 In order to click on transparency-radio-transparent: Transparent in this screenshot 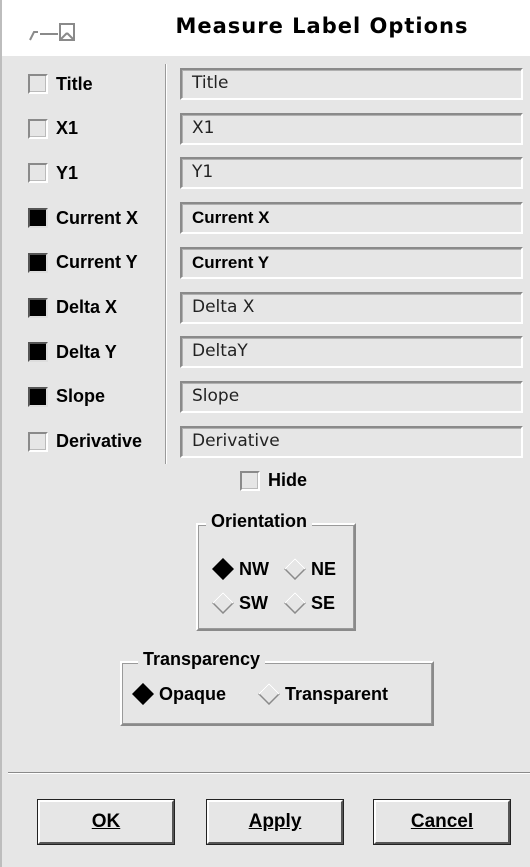, I will do `click(323, 694)`.